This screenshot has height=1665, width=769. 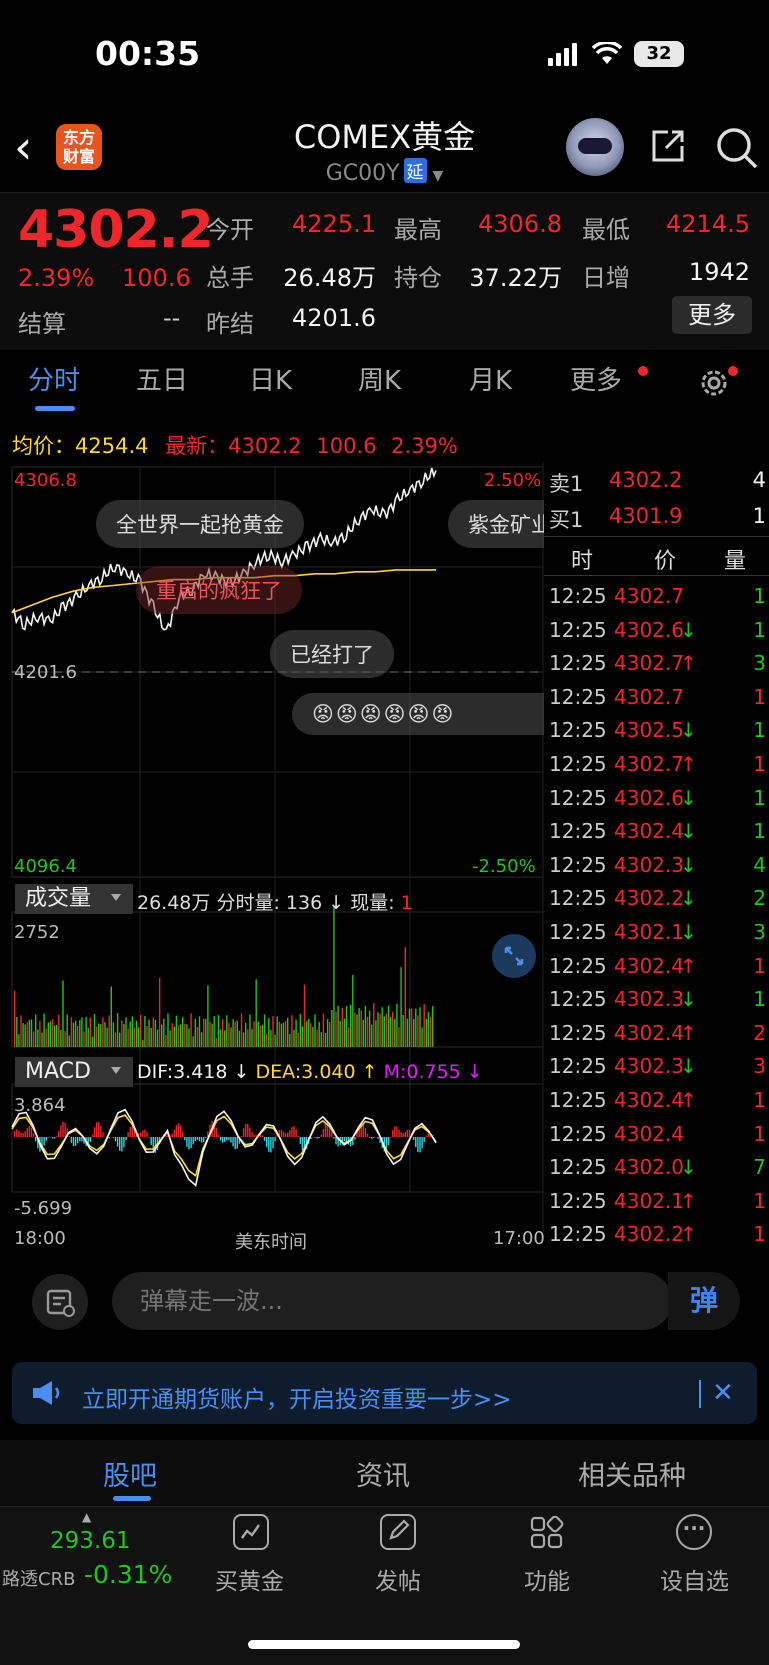 I want to click on grid-apps-icon, so click(x=547, y=1532).